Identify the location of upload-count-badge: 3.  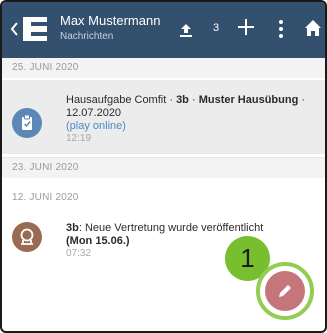
(216, 28).